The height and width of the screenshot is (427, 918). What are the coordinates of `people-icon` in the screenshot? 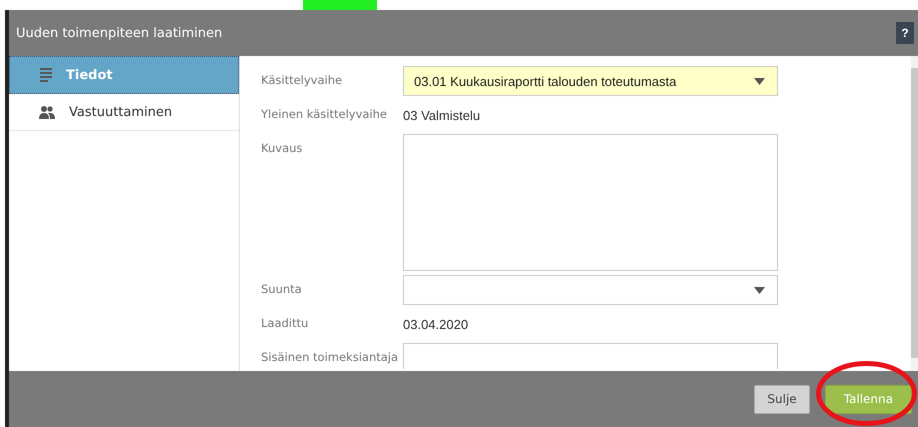 It's located at (47, 112).